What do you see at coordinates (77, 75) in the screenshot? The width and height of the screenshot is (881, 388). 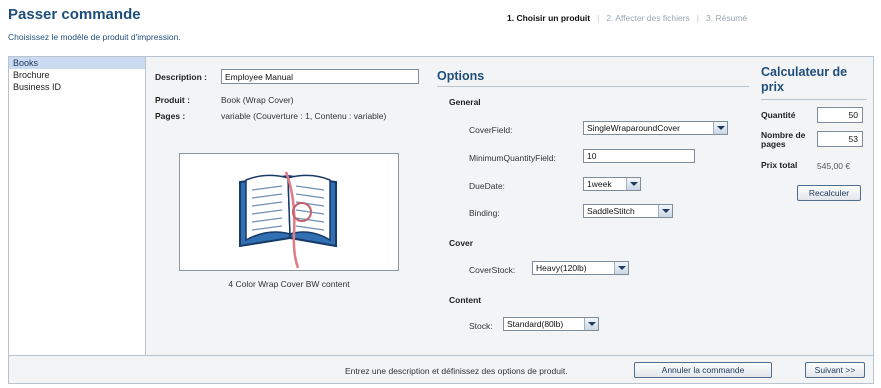 I see `product-item-brochure: Brochure` at bounding box center [77, 75].